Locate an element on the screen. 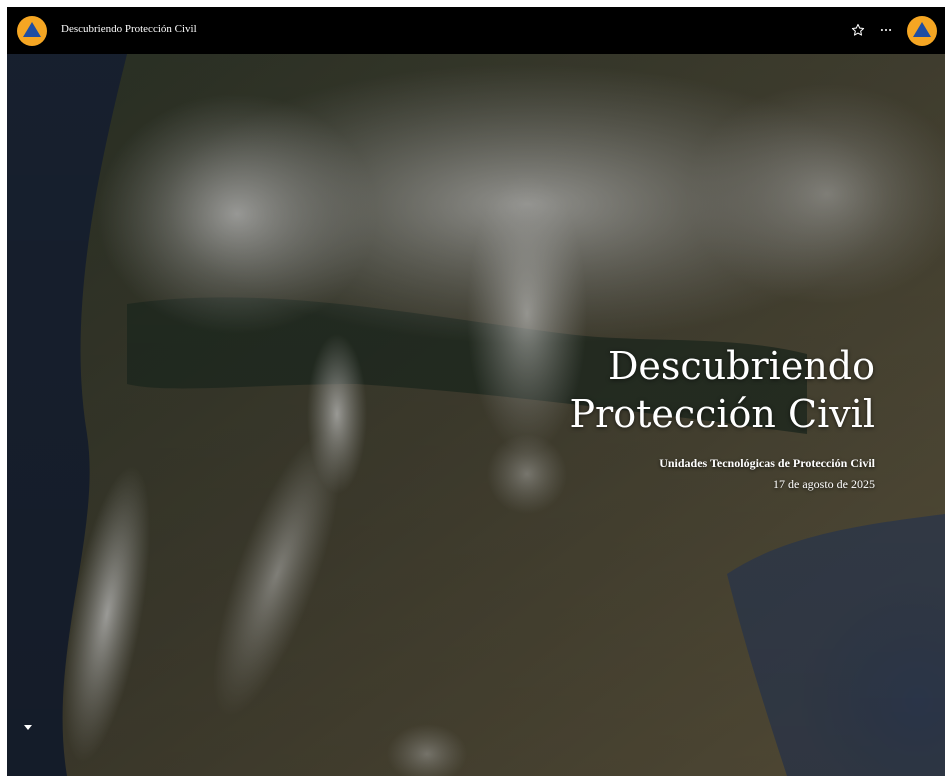 Image resolution: width=947 pixels, height=776 pixels. more-horizontal-icon is located at coordinates (886, 30).